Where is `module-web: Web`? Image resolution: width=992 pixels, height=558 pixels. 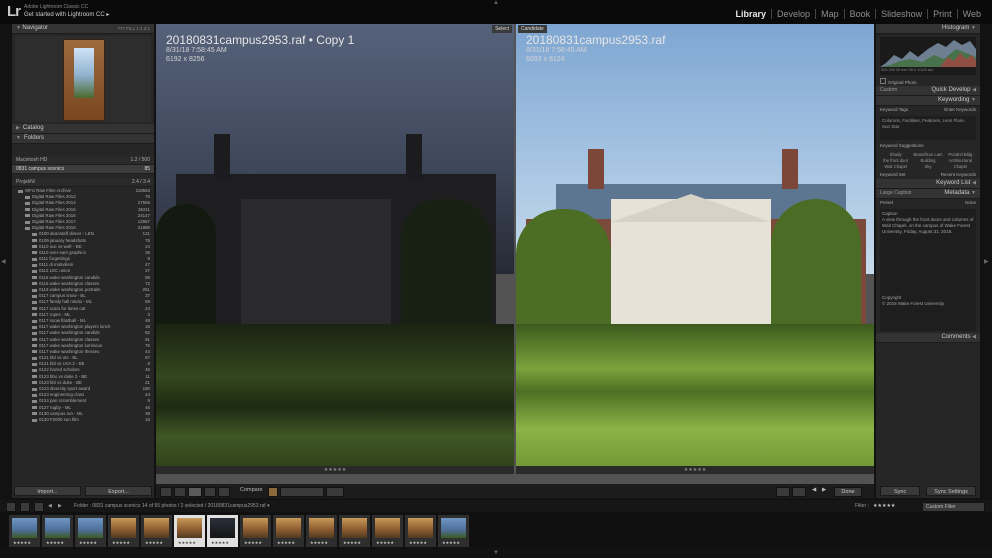 module-web: Web is located at coordinates (972, 14).